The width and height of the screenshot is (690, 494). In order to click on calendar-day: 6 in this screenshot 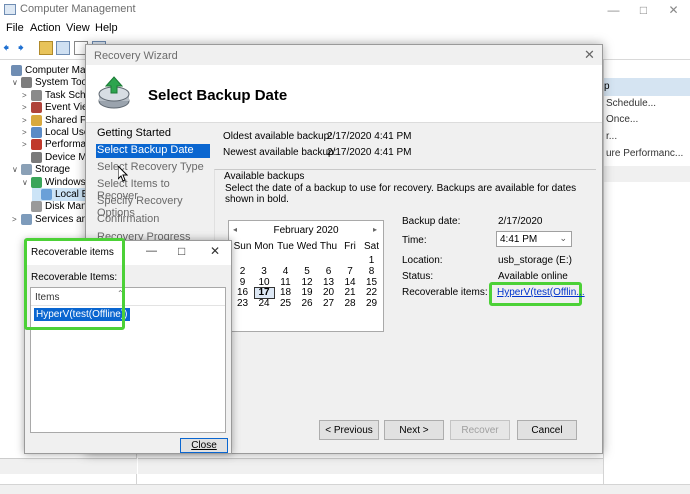, I will do `click(328, 271)`.